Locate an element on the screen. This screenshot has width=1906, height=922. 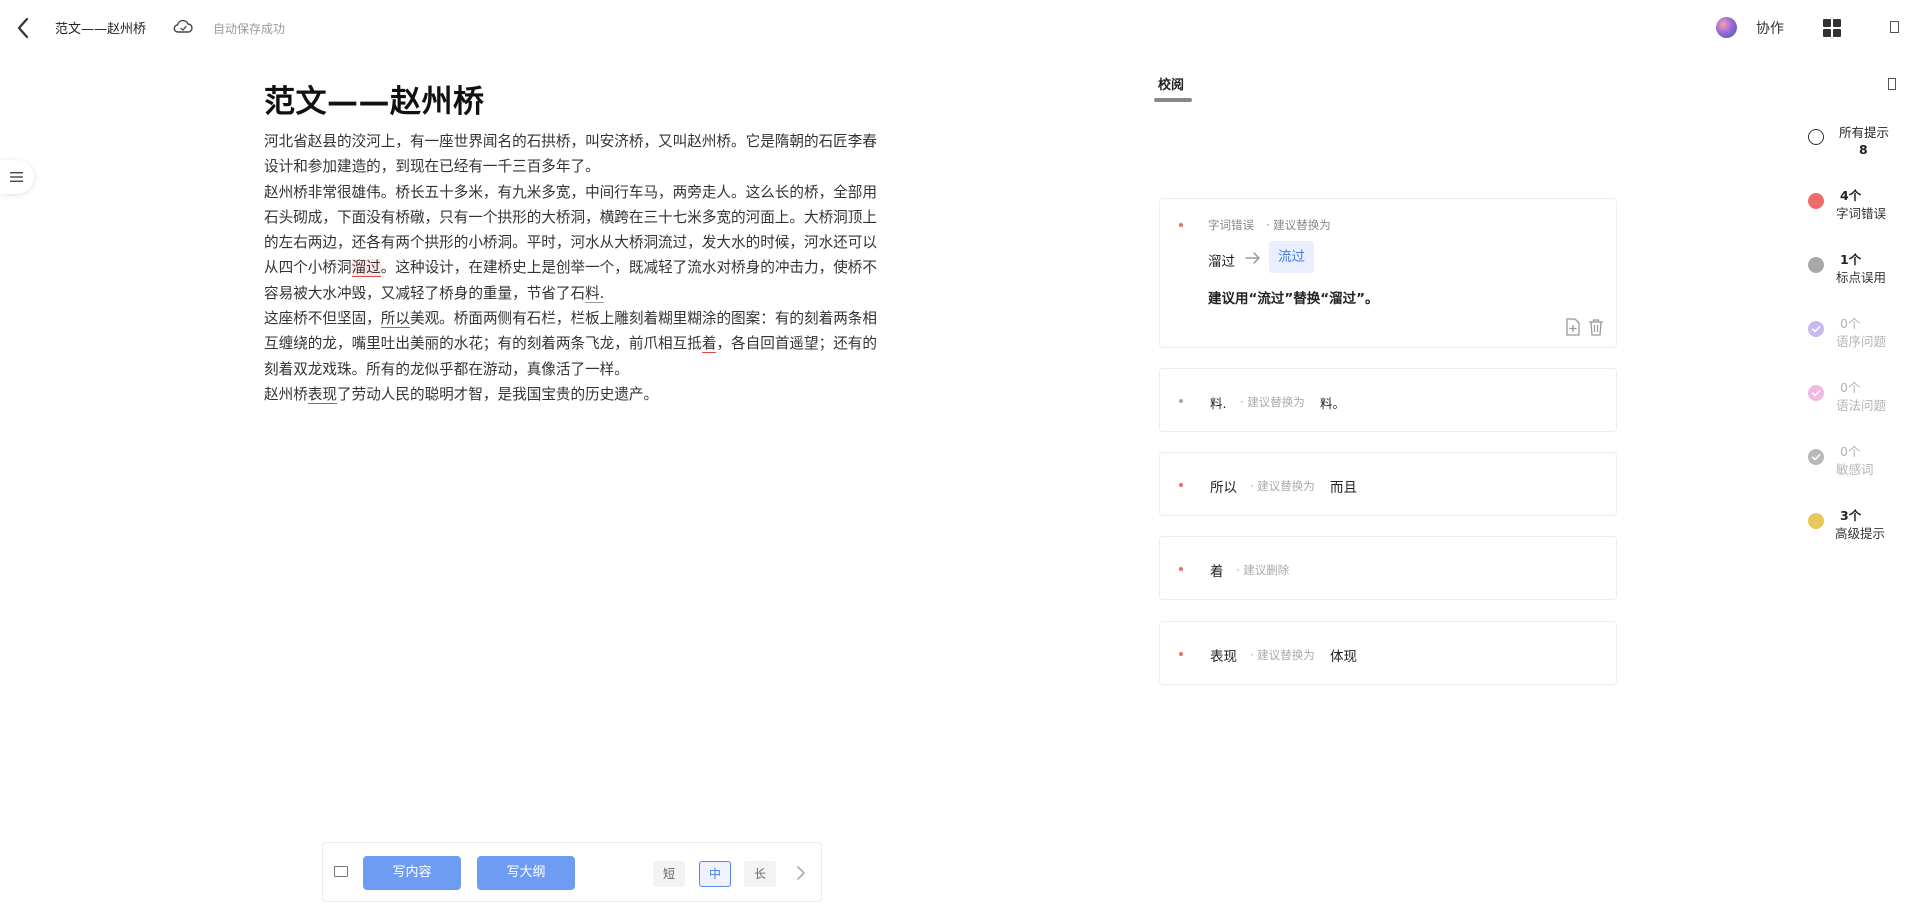
filter-count: 3个 is located at coordinates (1851, 515).